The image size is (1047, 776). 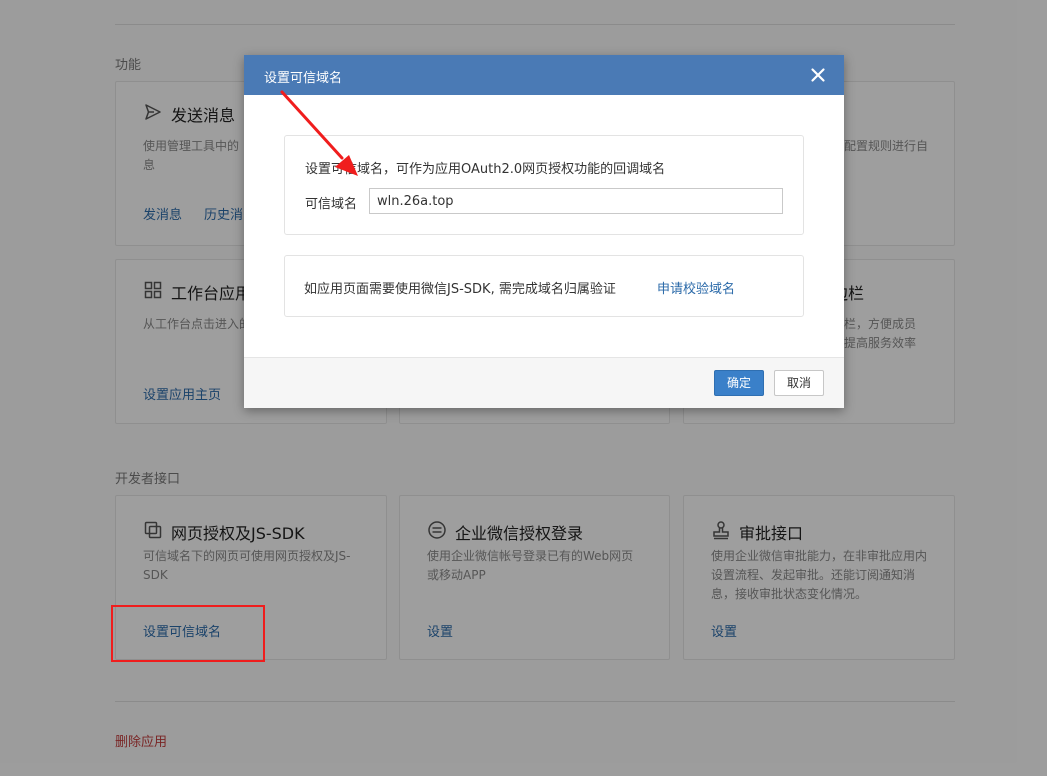 I want to click on trusted-domain-input, so click(x=576, y=201).